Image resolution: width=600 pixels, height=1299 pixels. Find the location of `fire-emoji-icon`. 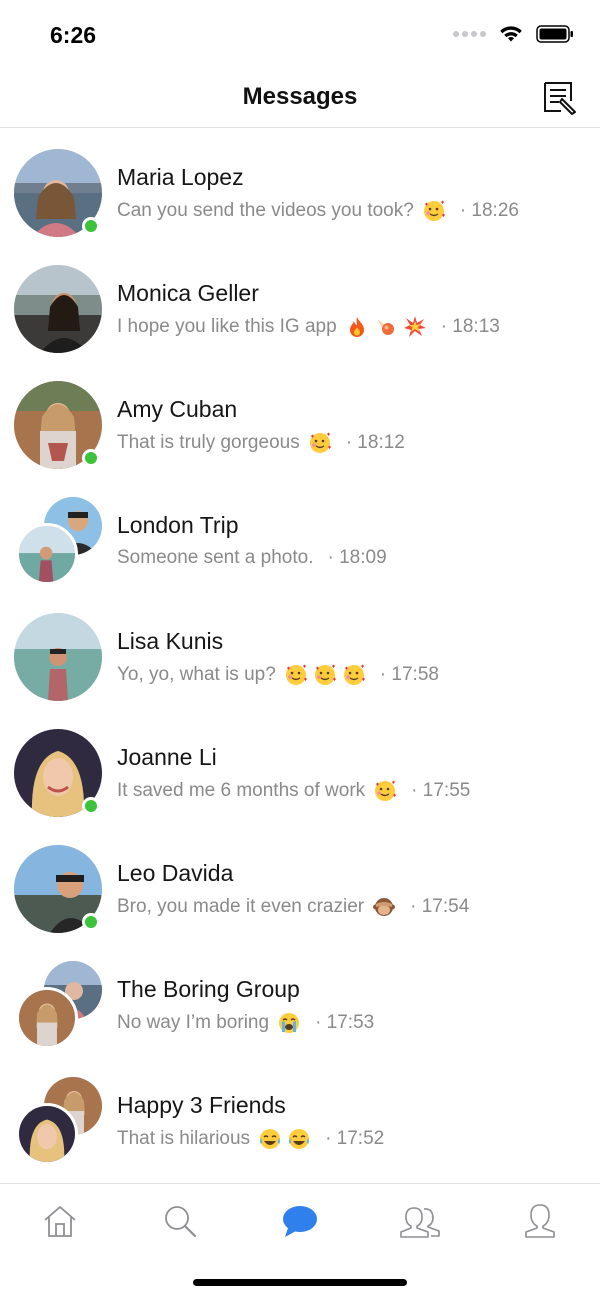

fire-emoji-icon is located at coordinates (356, 327).